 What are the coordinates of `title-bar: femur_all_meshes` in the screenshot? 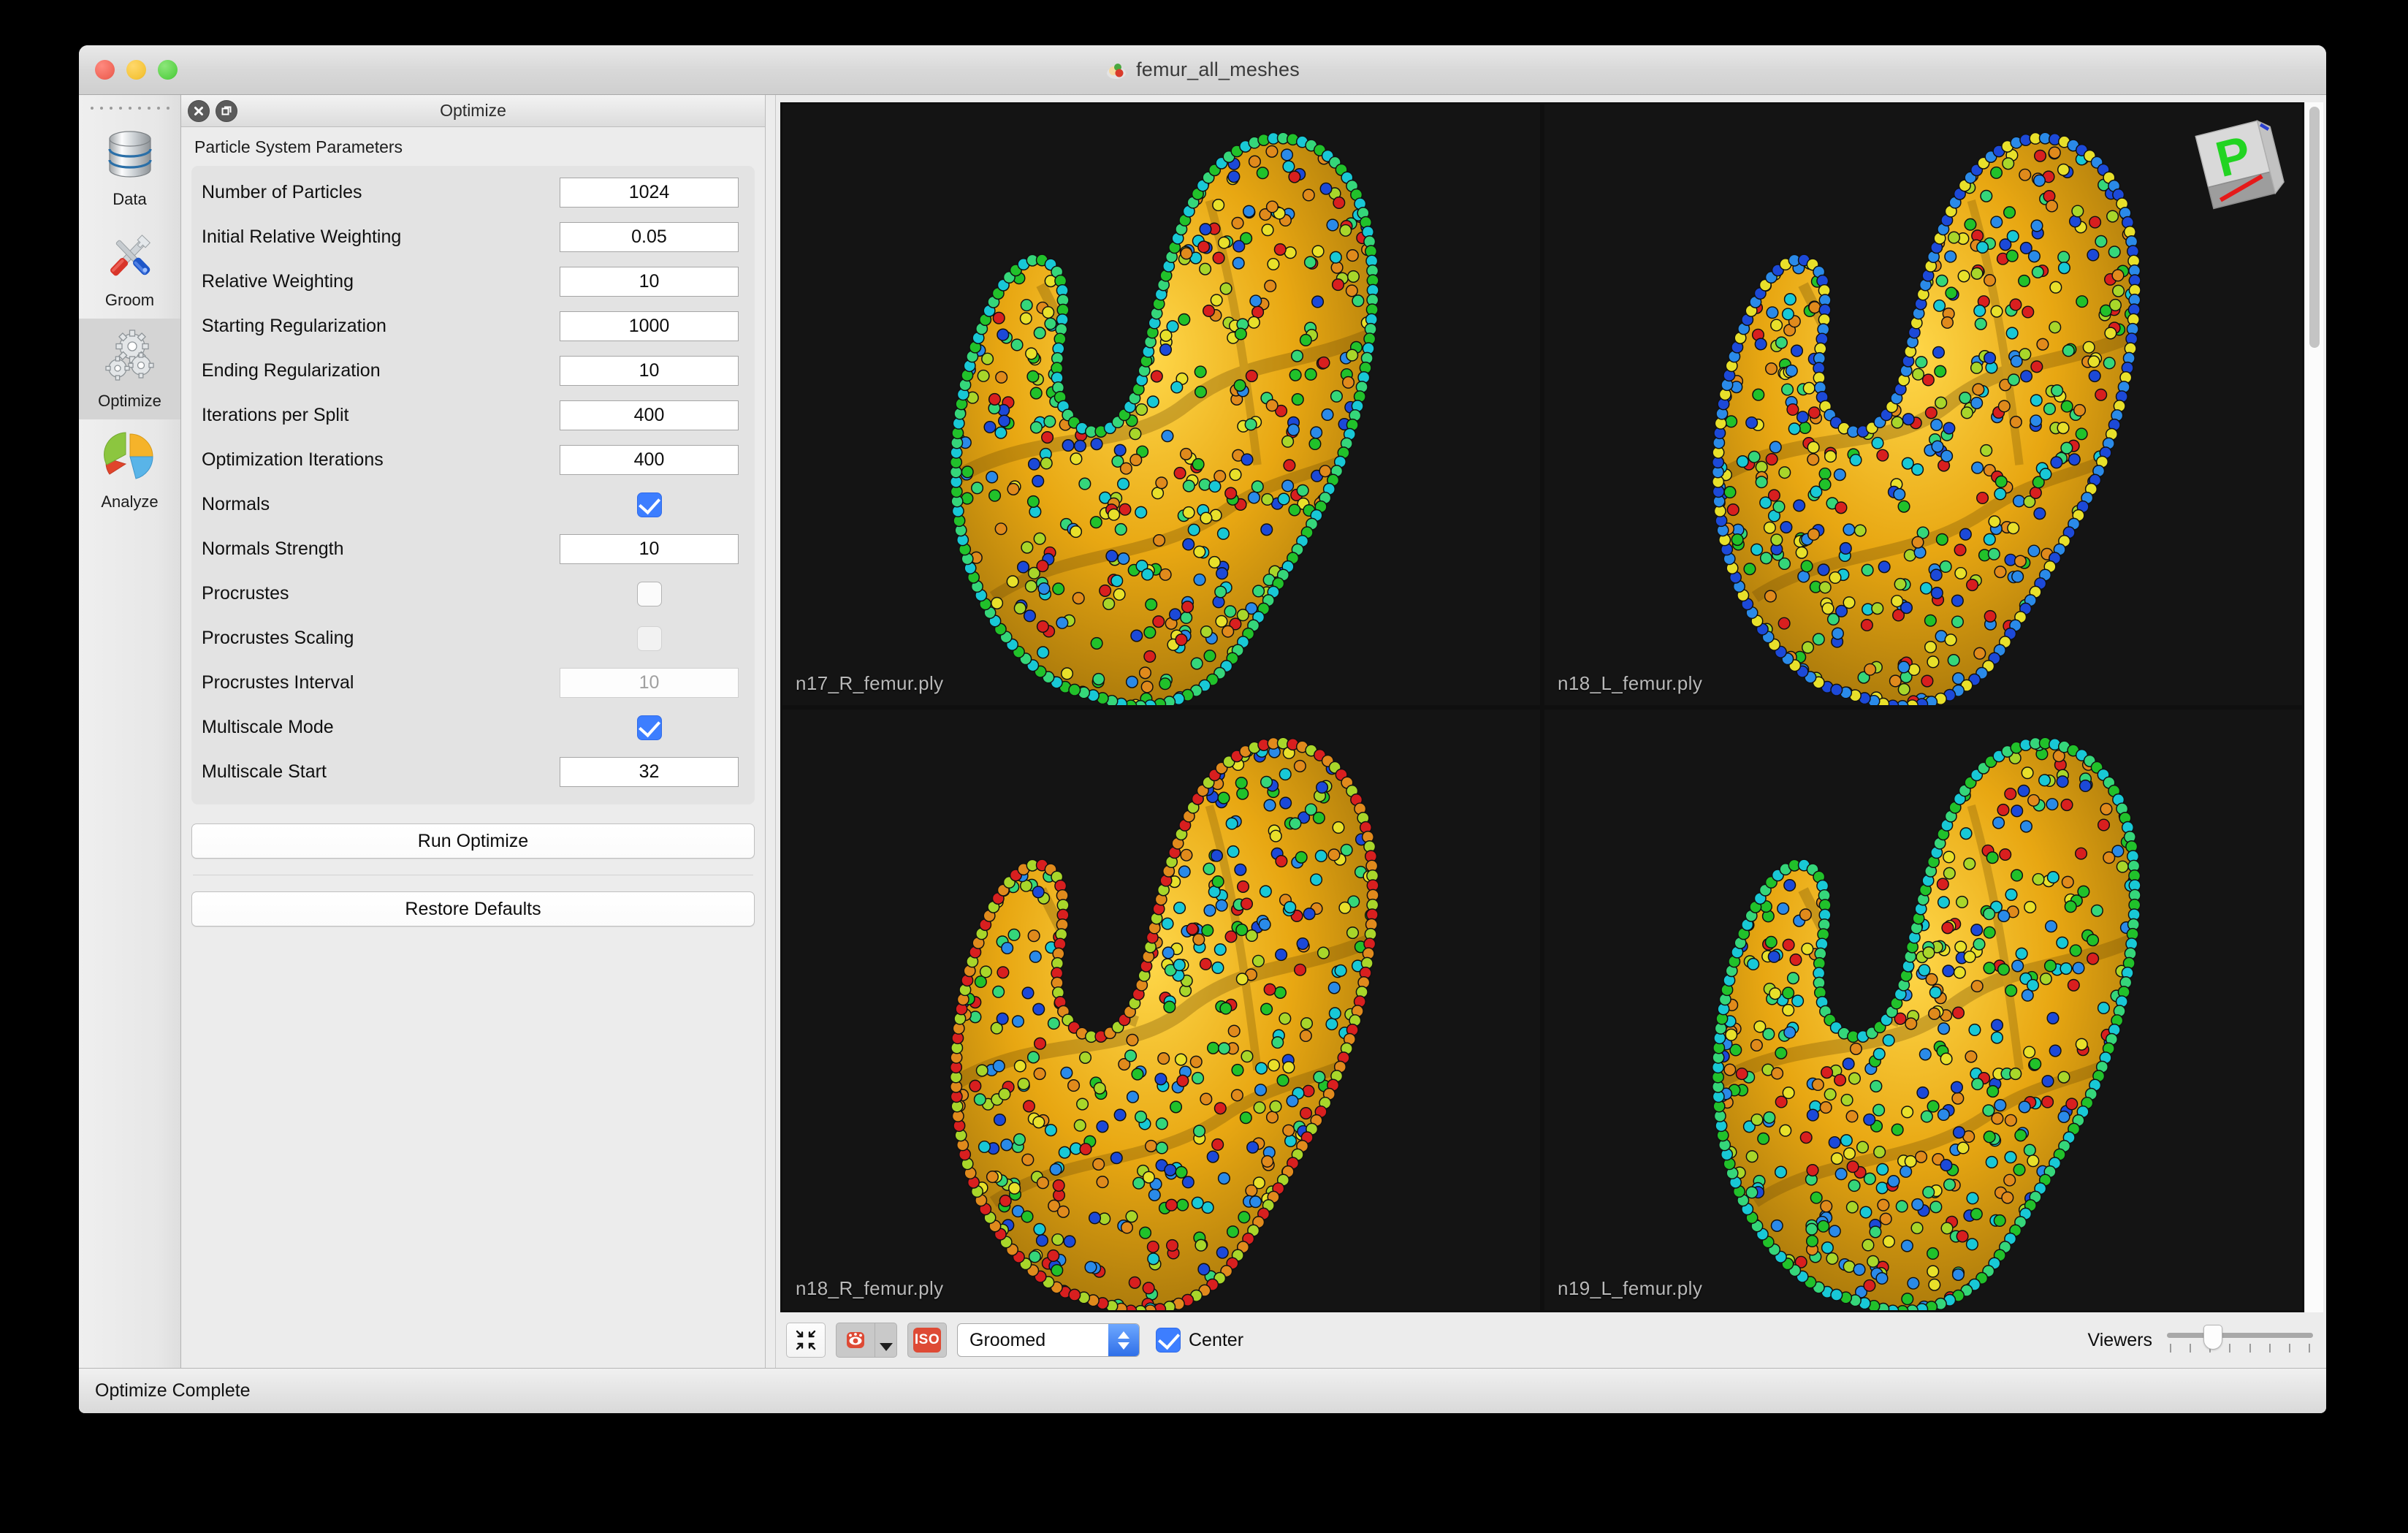 It's located at (1202, 70).